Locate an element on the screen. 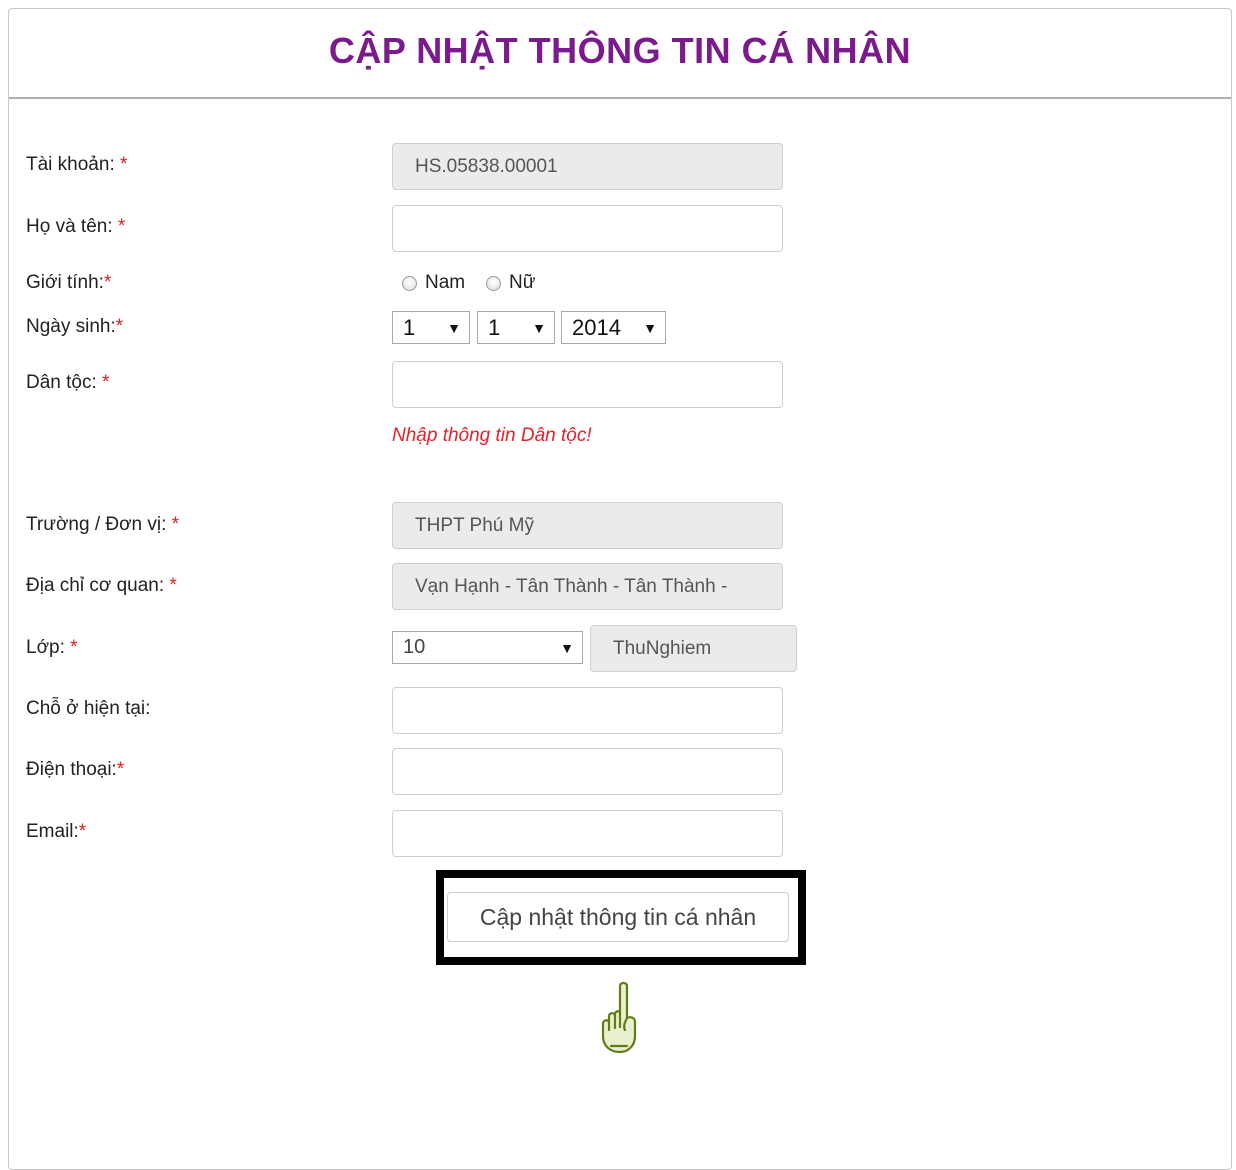 The height and width of the screenshot is (1170, 1236). phone-input is located at coordinates (587, 771).